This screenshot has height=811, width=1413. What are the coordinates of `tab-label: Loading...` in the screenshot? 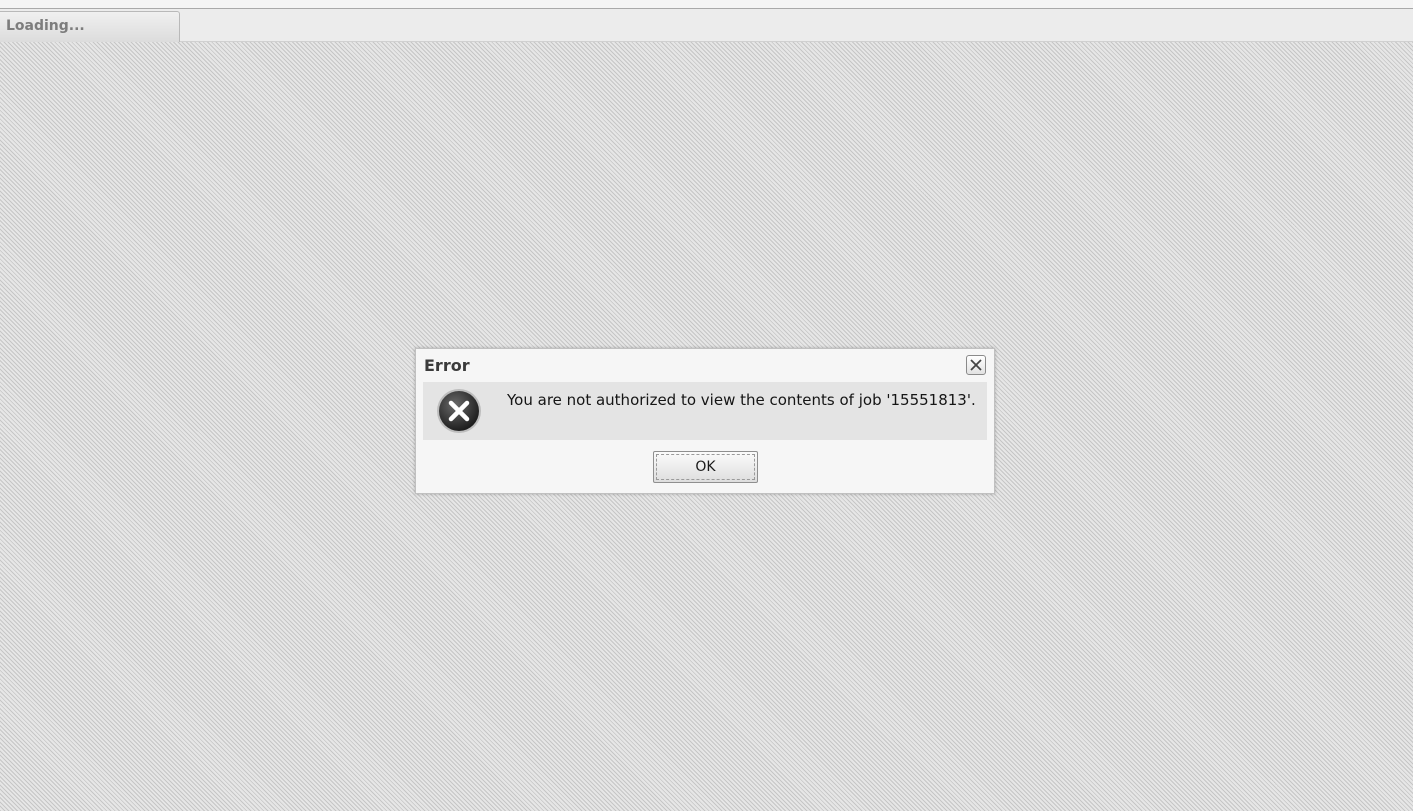 It's located at (45, 26).